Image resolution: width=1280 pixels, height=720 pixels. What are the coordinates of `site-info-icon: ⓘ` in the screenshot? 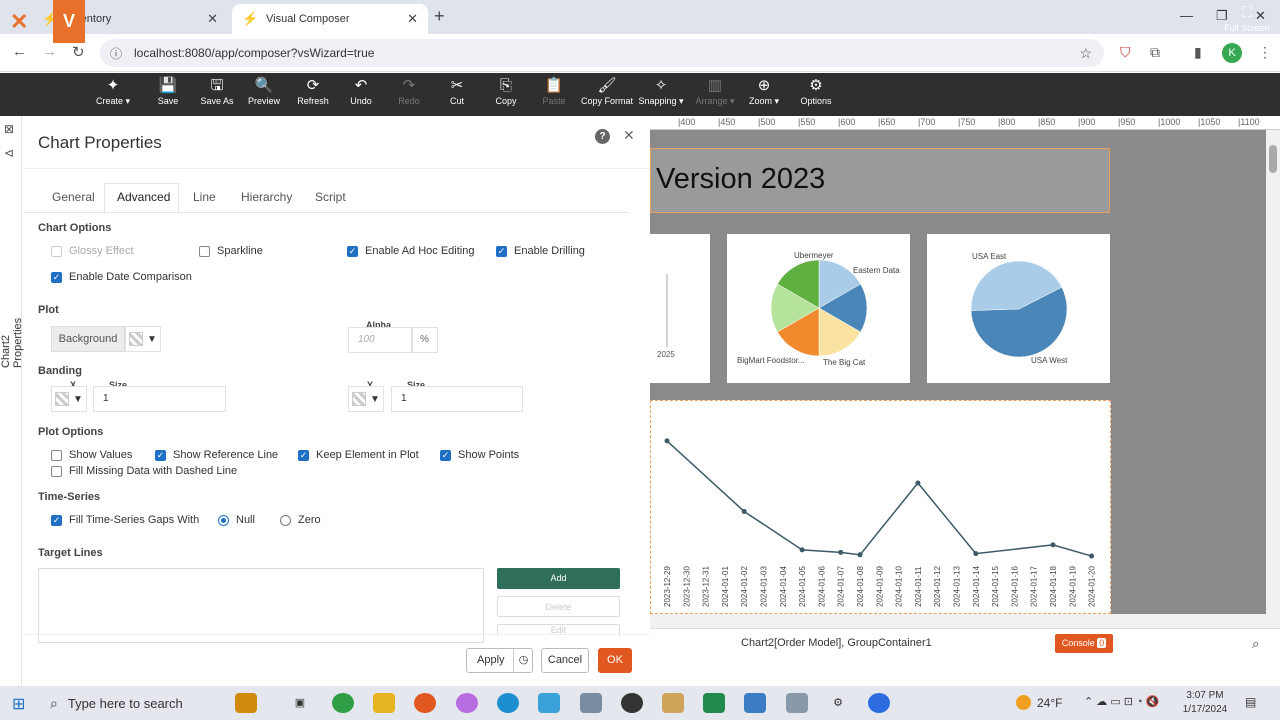 It's located at (116, 53).